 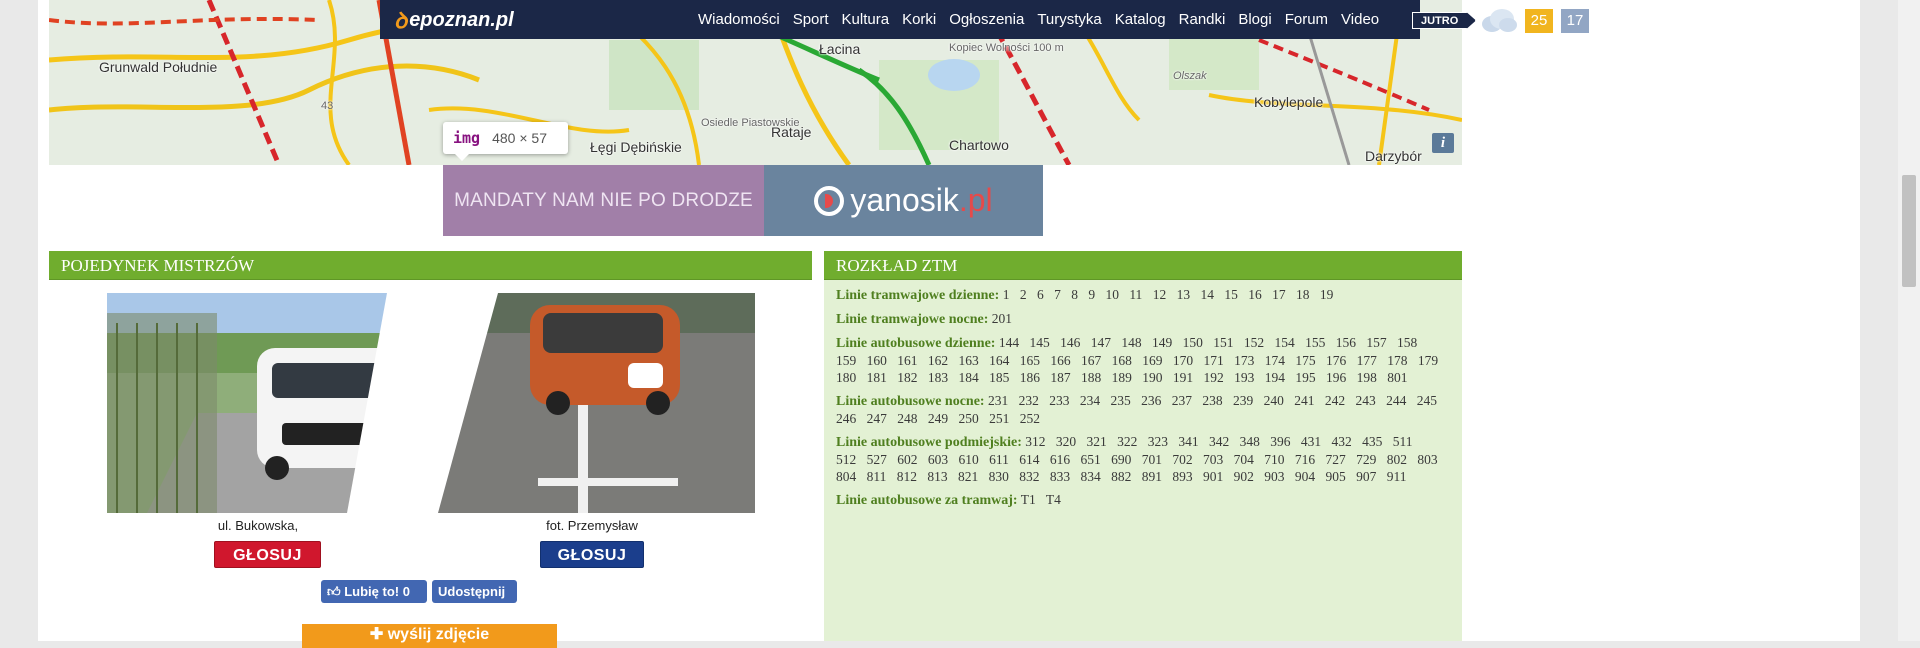 What do you see at coordinates (1006, 294) in the screenshot?
I see `ztm-line-link: 1` at bounding box center [1006, 294].